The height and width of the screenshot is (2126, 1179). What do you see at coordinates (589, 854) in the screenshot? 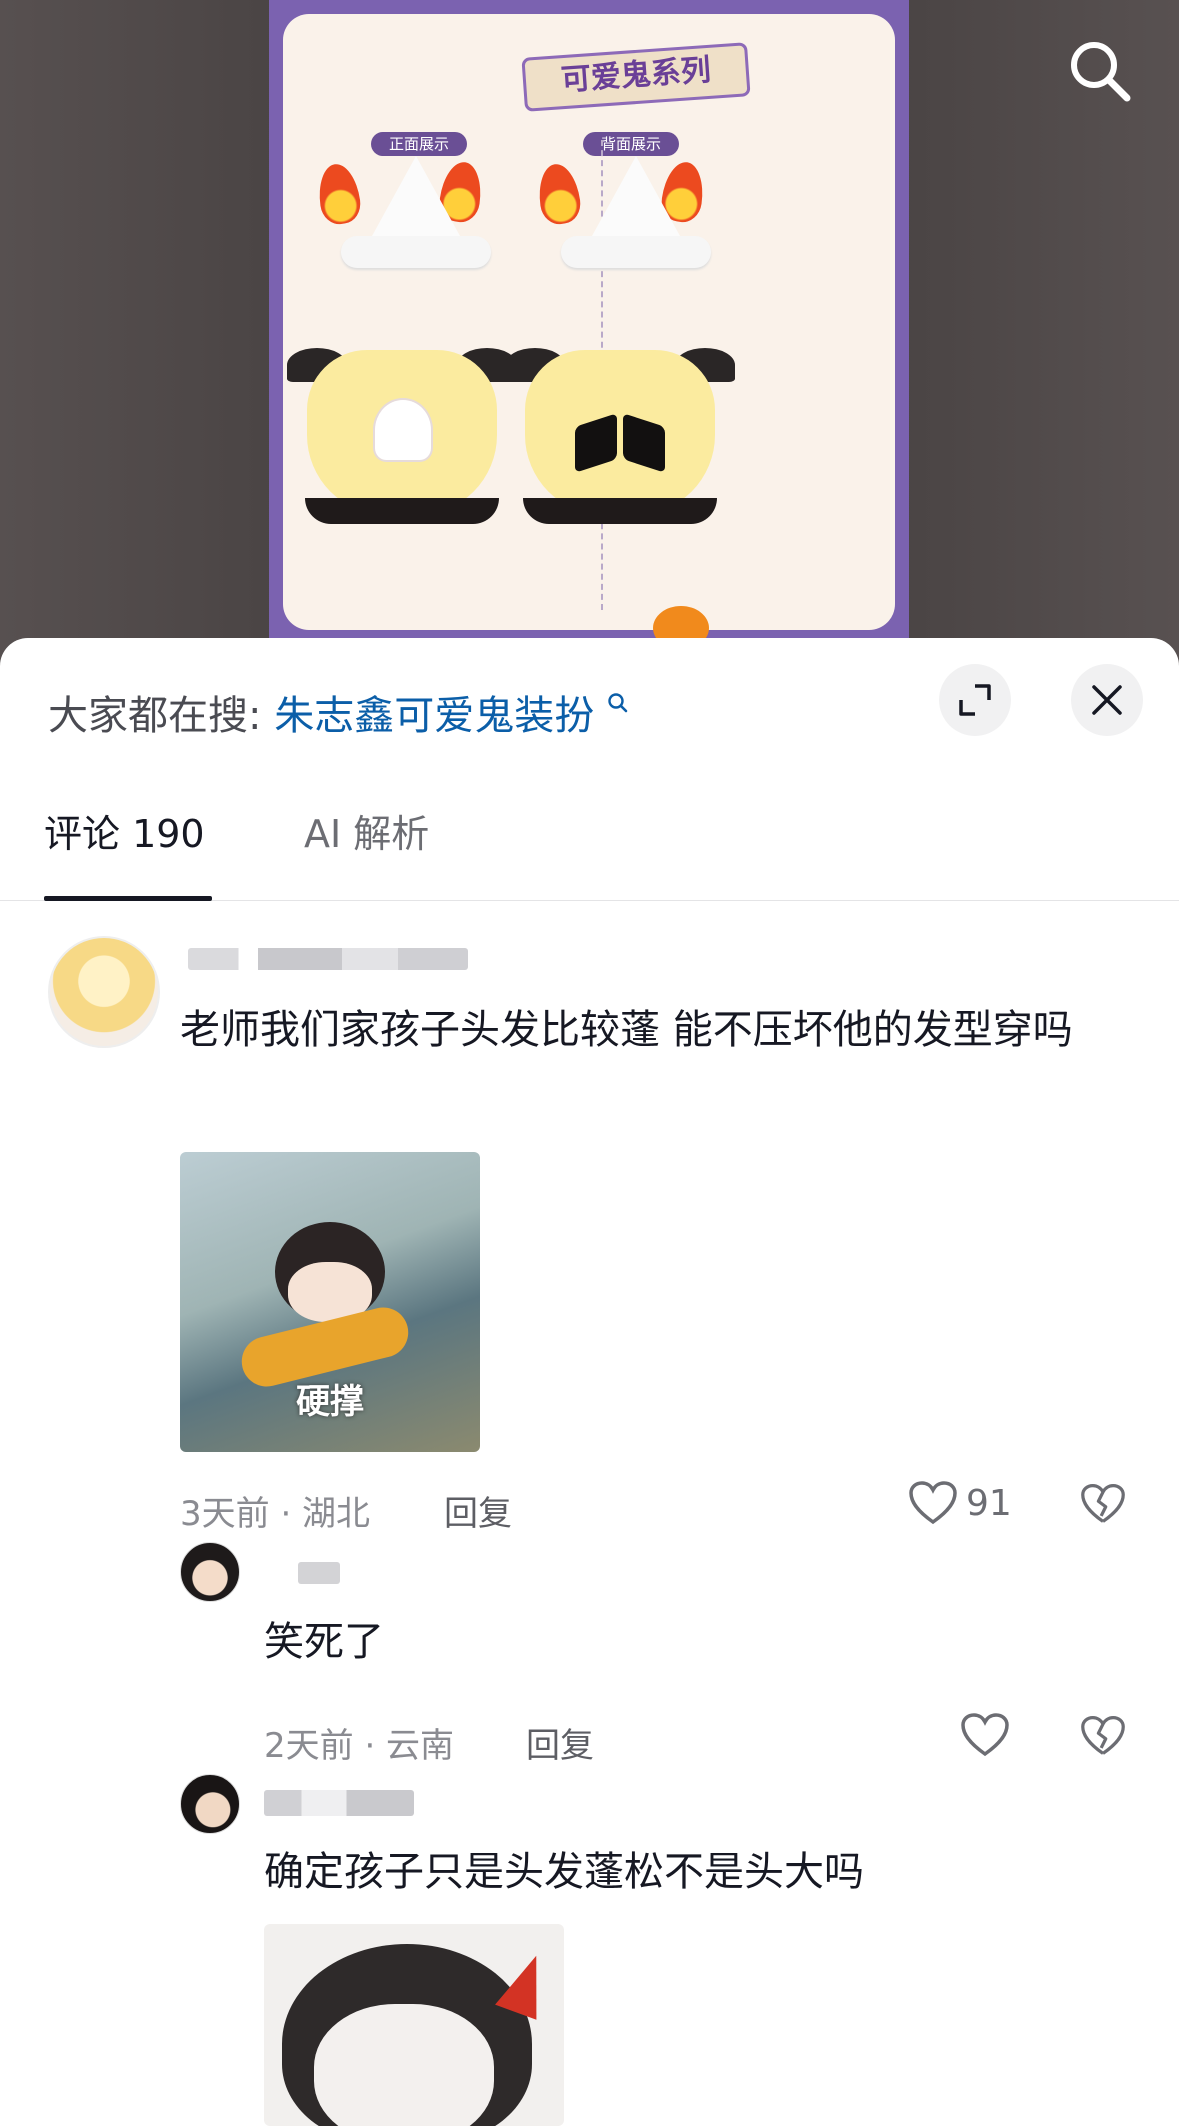
I see `tab-bar: 评论 190 AI 解析` at bounding box center [589, 854].